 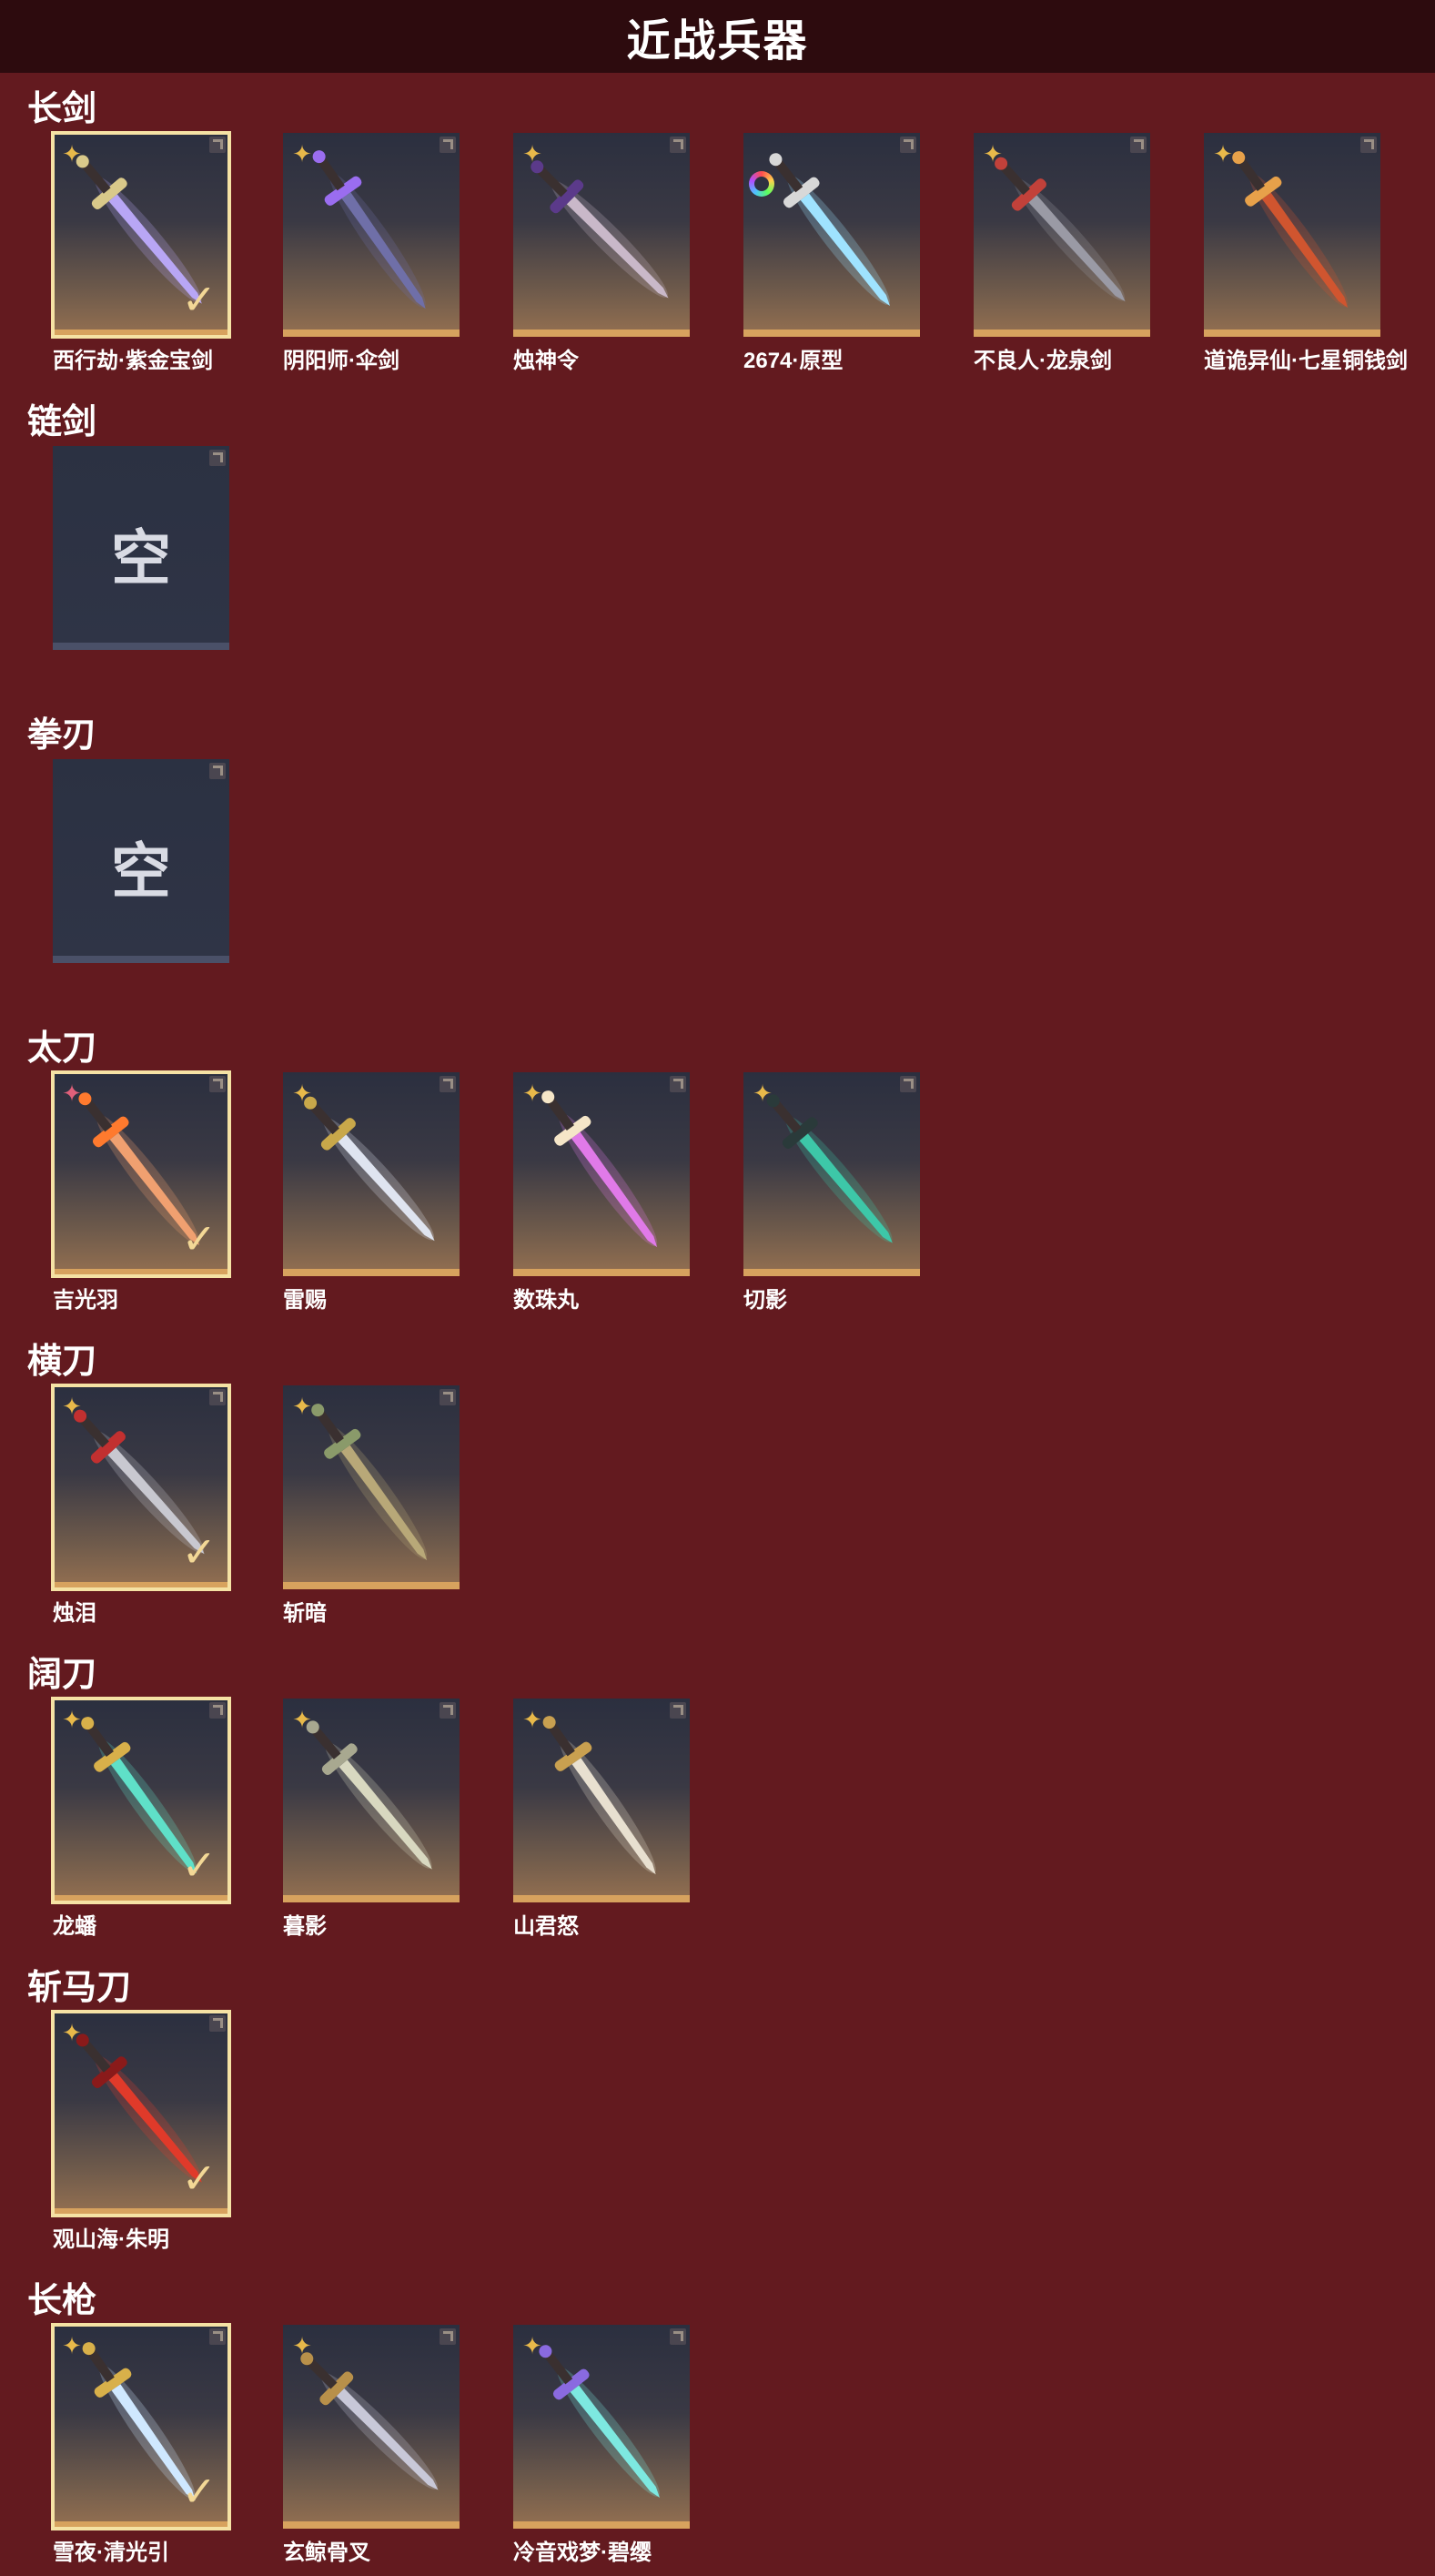 I want to click on weapon-item: ✦ 山君怒, so click(x=601, y=1826).